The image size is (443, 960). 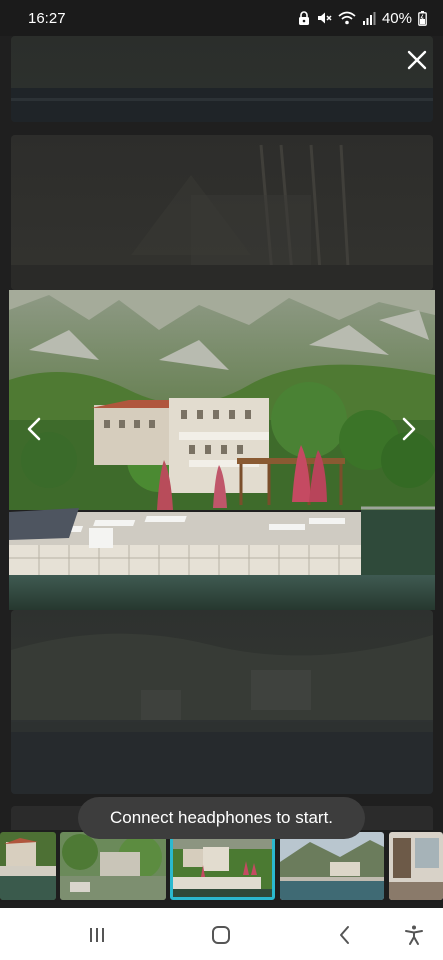 I want to click on home-icon, so click(x=221, y=935).